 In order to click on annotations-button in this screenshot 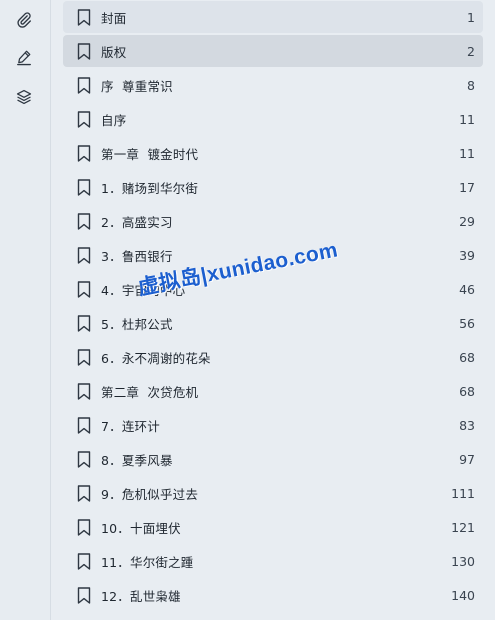, I will do `click(24, 57)`.